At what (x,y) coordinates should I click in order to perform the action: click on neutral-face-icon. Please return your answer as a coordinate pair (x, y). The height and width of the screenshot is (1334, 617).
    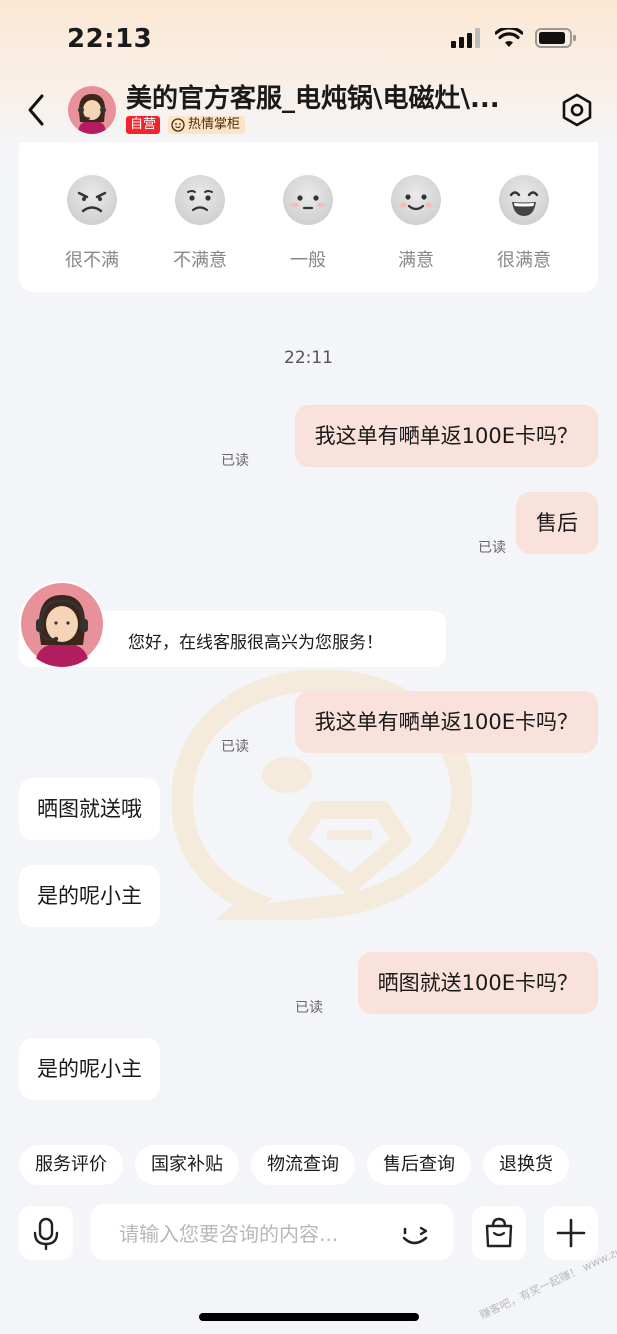
    Looking at the image, I should click on (308, 200).